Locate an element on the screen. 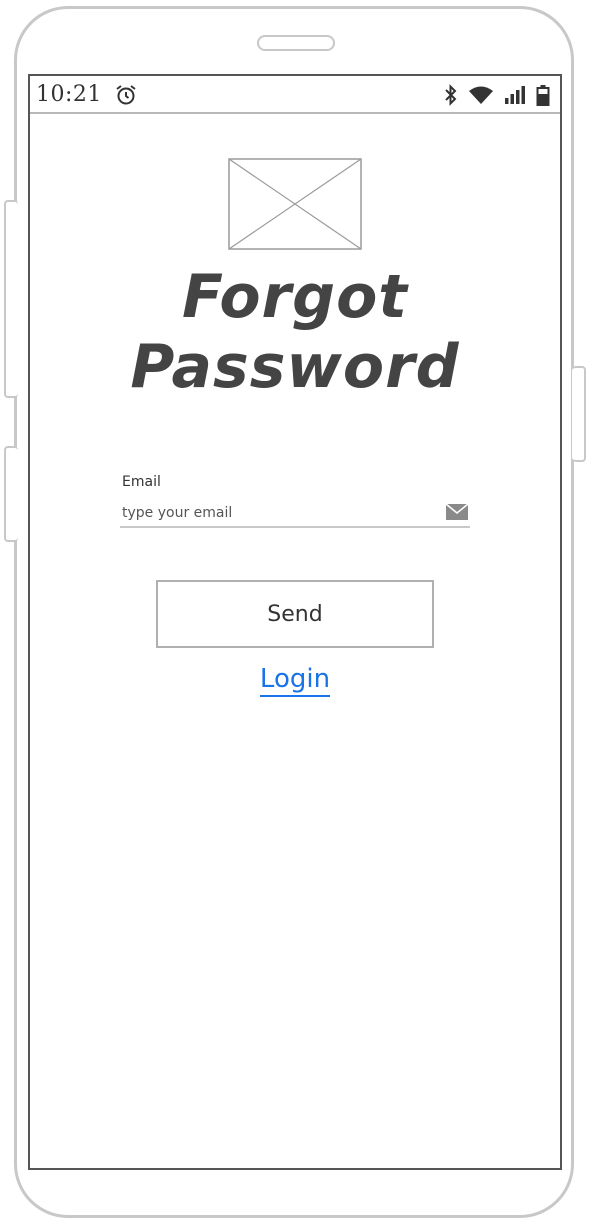  image-placeholder is located at coordinates (295, 204).